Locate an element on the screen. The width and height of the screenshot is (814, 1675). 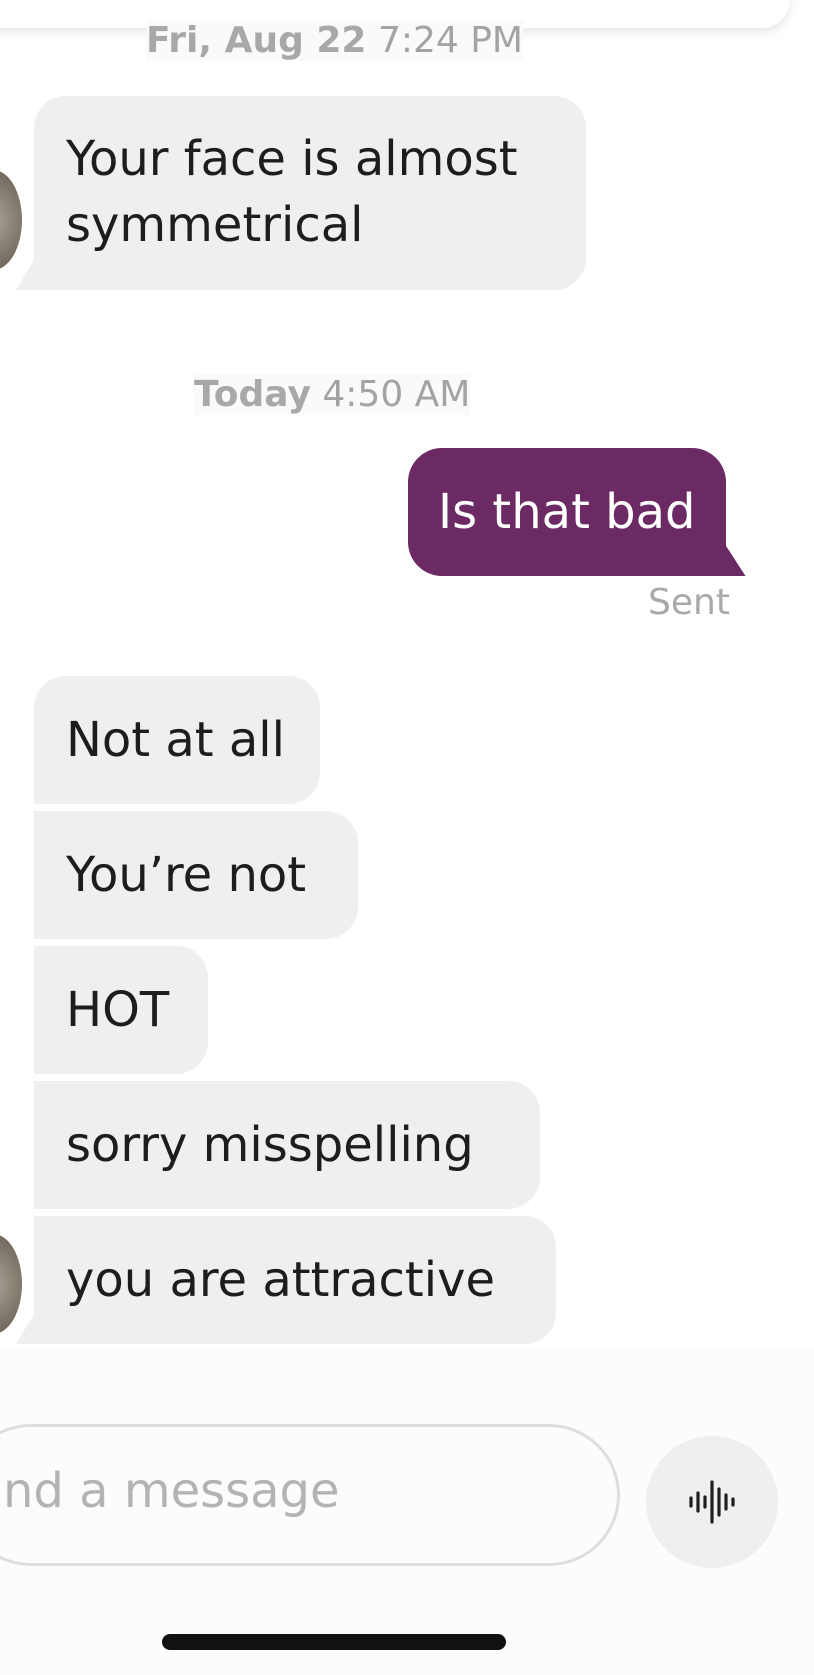
timestamp-divider: Today 4:50 AM is located at coordinates (332, 394).